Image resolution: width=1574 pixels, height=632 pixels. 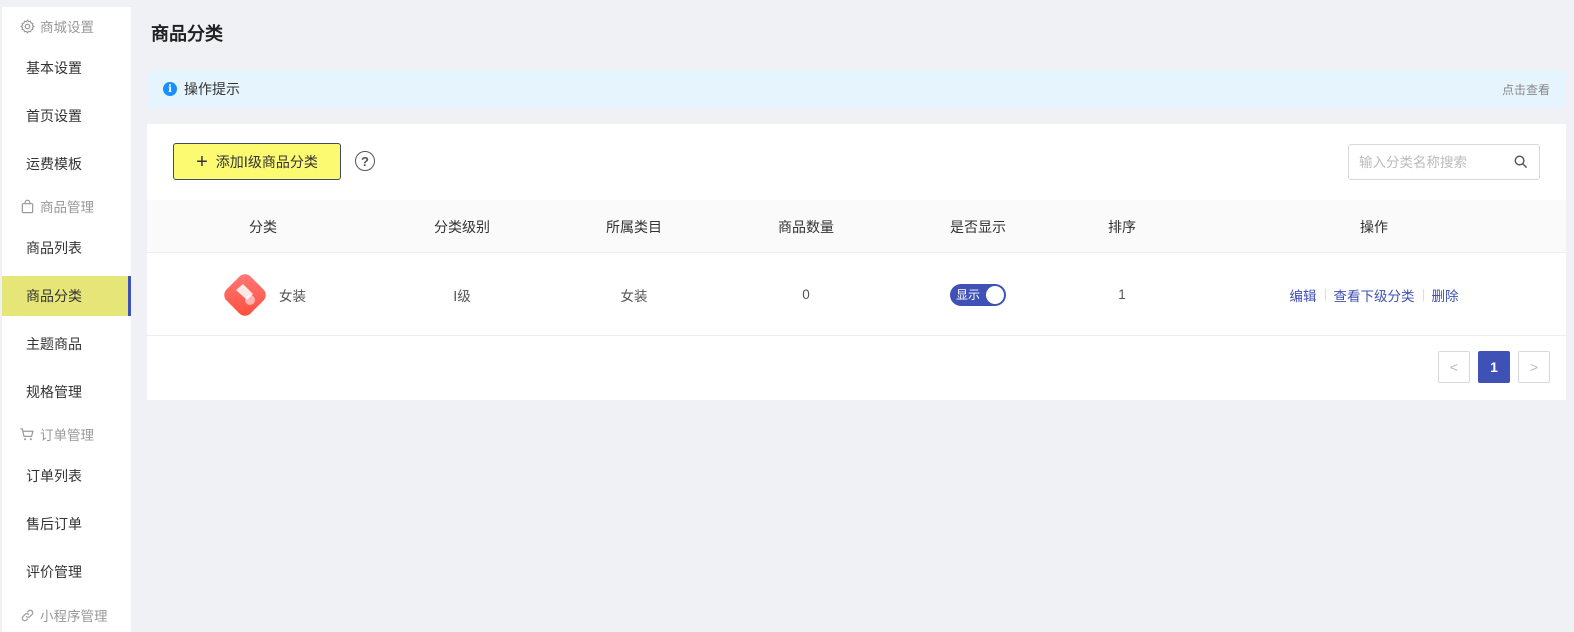 I want to click on sidebar-group-label: 商品管理, so click(x=67, y=207).